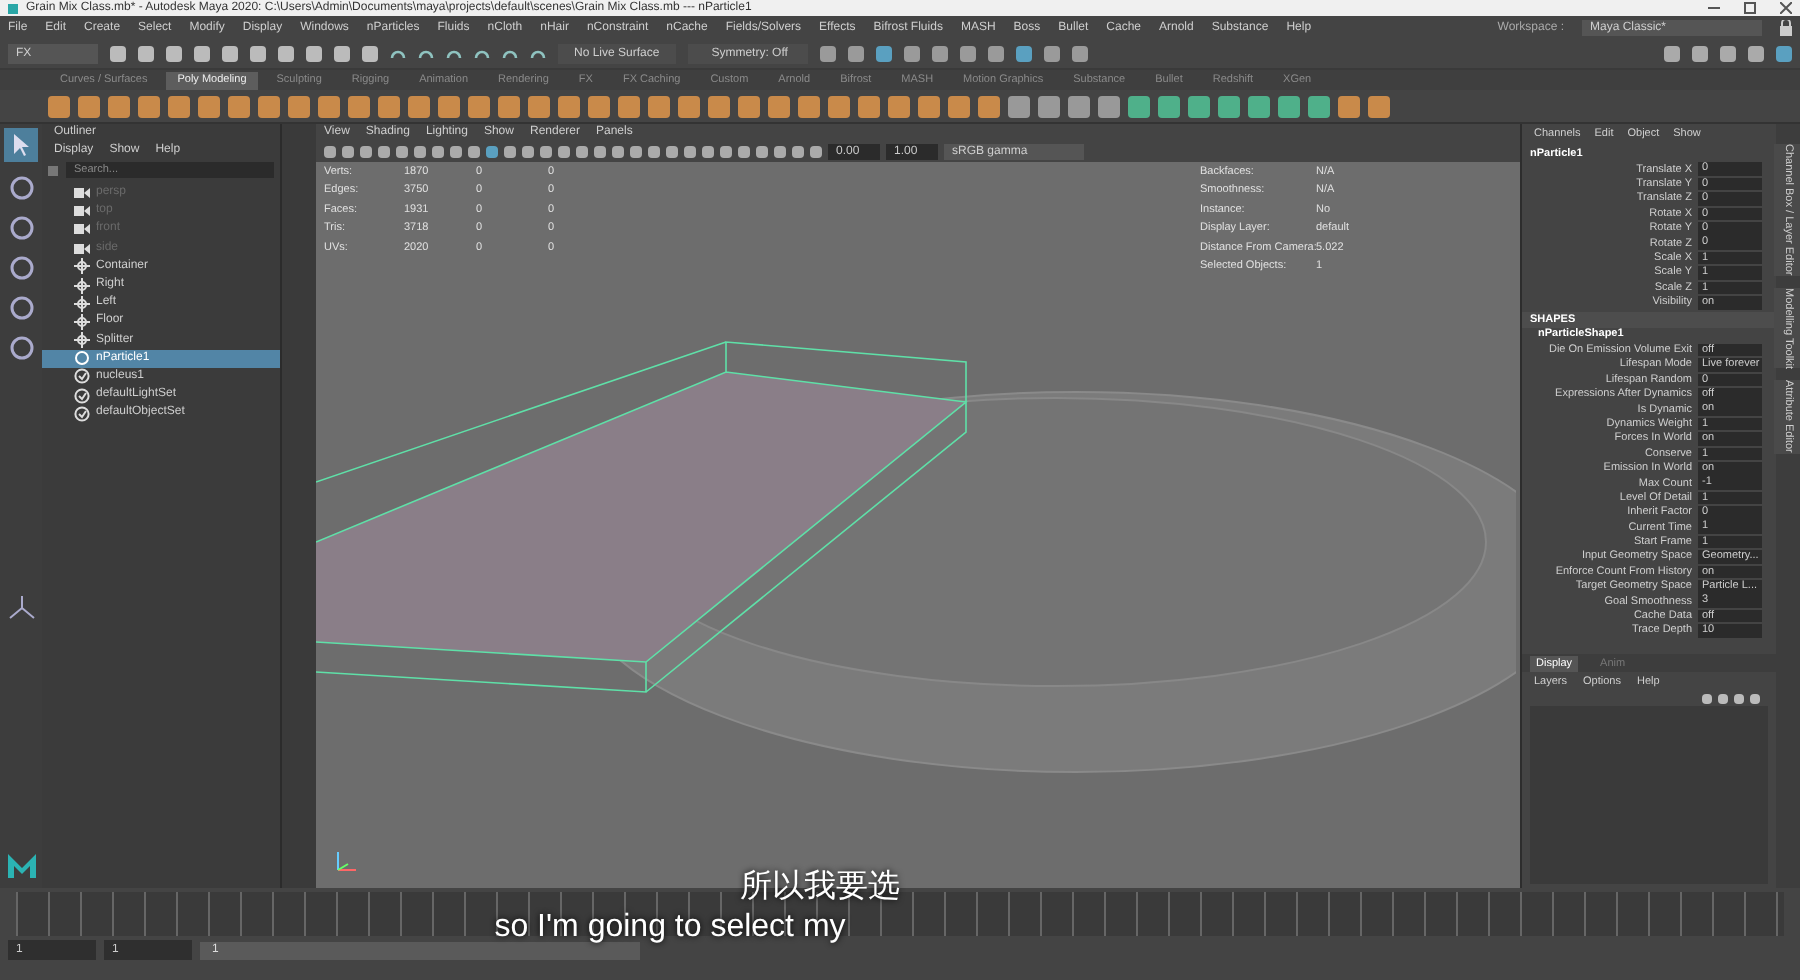 This screenshot has width=1800, height=980. What do you see at coordinates (21, 145) in the screenshot?
I see `select-tool-icon` at bounding box center [21, 145].